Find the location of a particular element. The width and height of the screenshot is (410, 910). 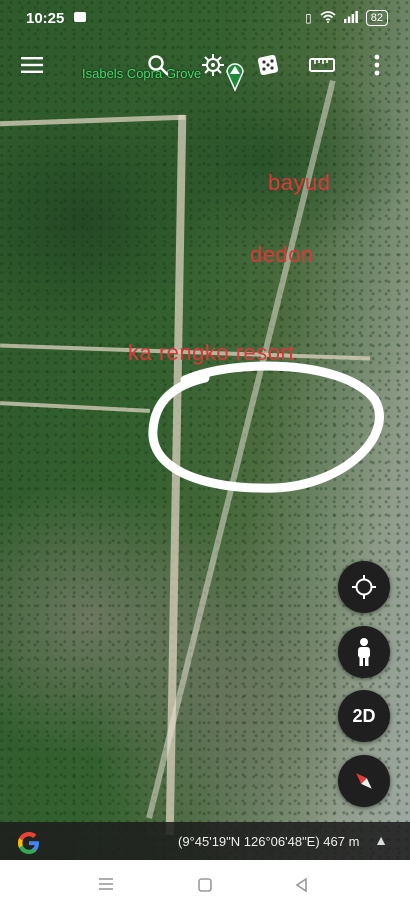

signal-icon is located at coordinates (350, 18).